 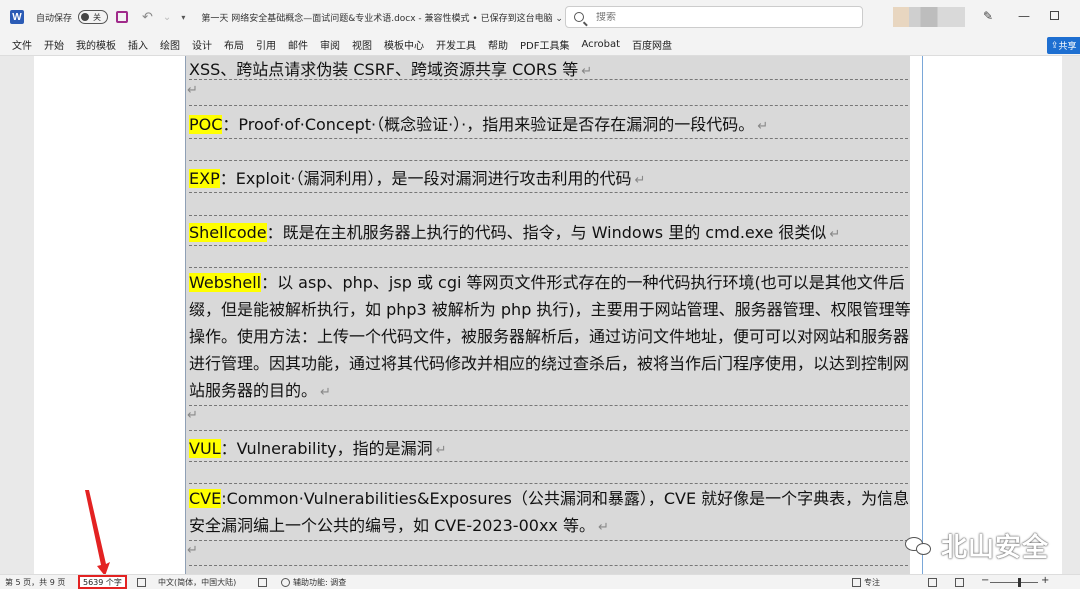 I want to click on autosave-toggle: 关, so click(x=93, y=17).